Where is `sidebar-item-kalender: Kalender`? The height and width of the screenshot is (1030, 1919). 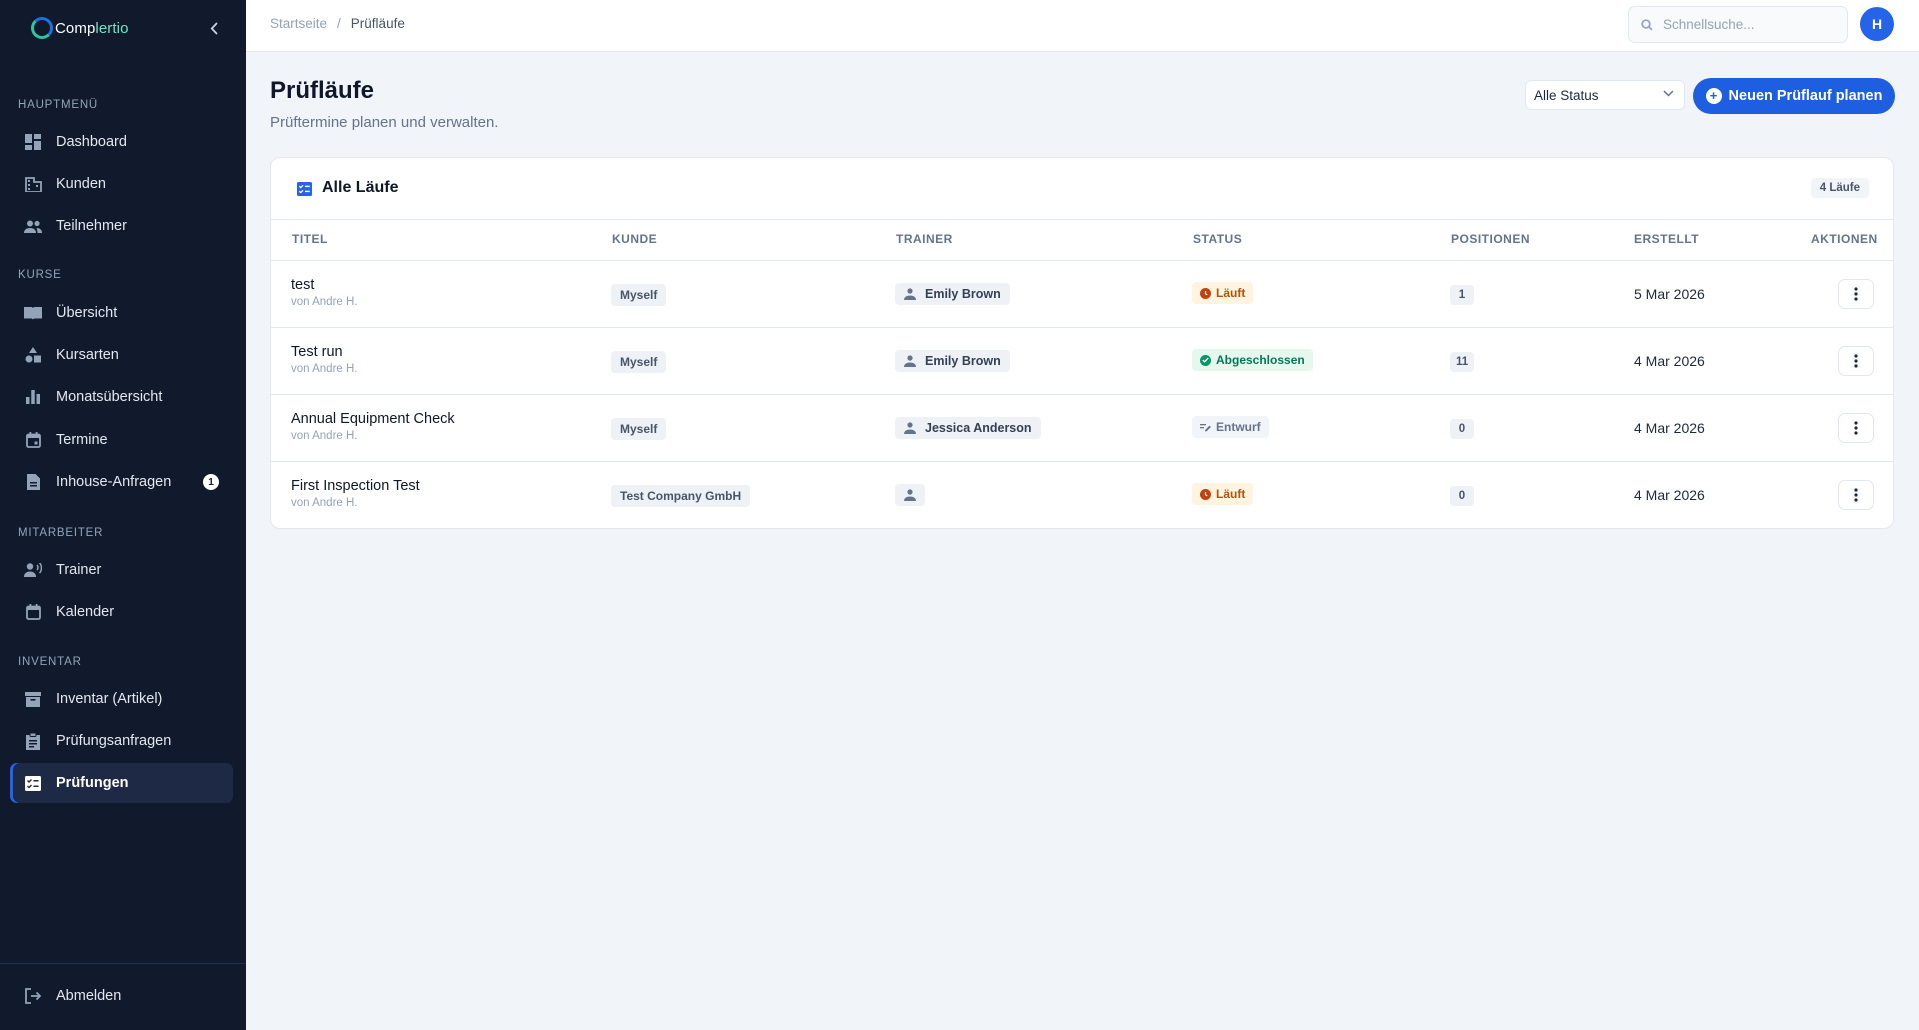
sidebar-item-kalender: Kalender is located at coordinates (121, 612).